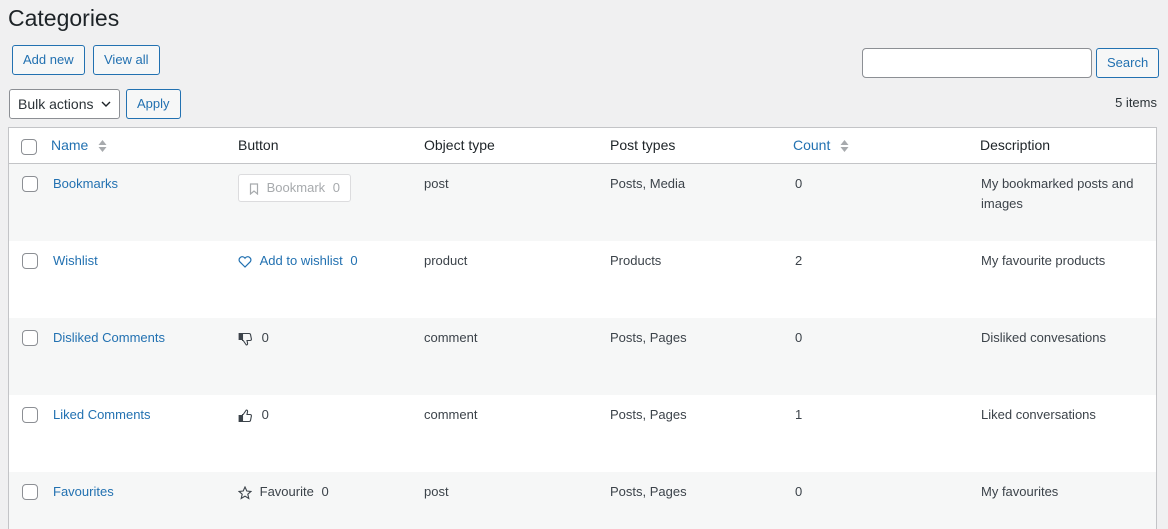 This screenshot has height=529, width=1168. I want to click on bulk-actions-select: Bulk actions, so click(64, 104).